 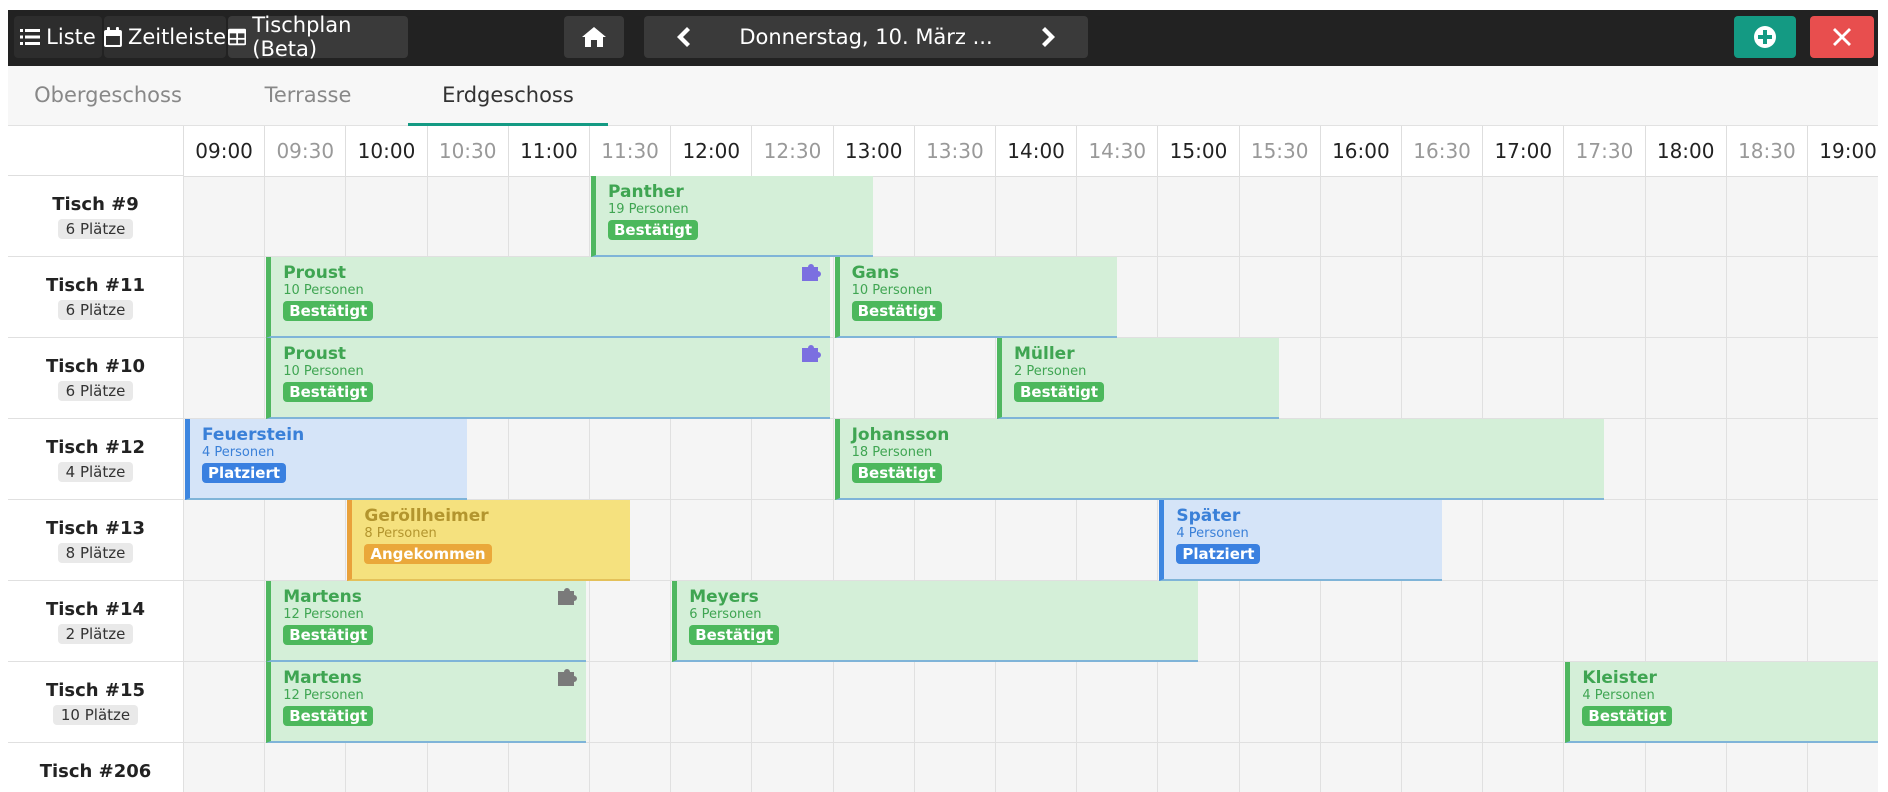 I want to click on booking-block: Johansson 18 Personen Bestätigt, so click(x=1219, y=459).